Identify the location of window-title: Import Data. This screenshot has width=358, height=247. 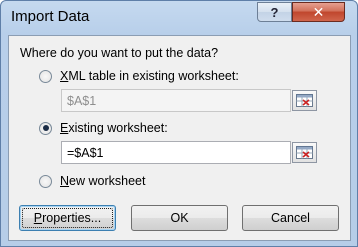
(50, 16).